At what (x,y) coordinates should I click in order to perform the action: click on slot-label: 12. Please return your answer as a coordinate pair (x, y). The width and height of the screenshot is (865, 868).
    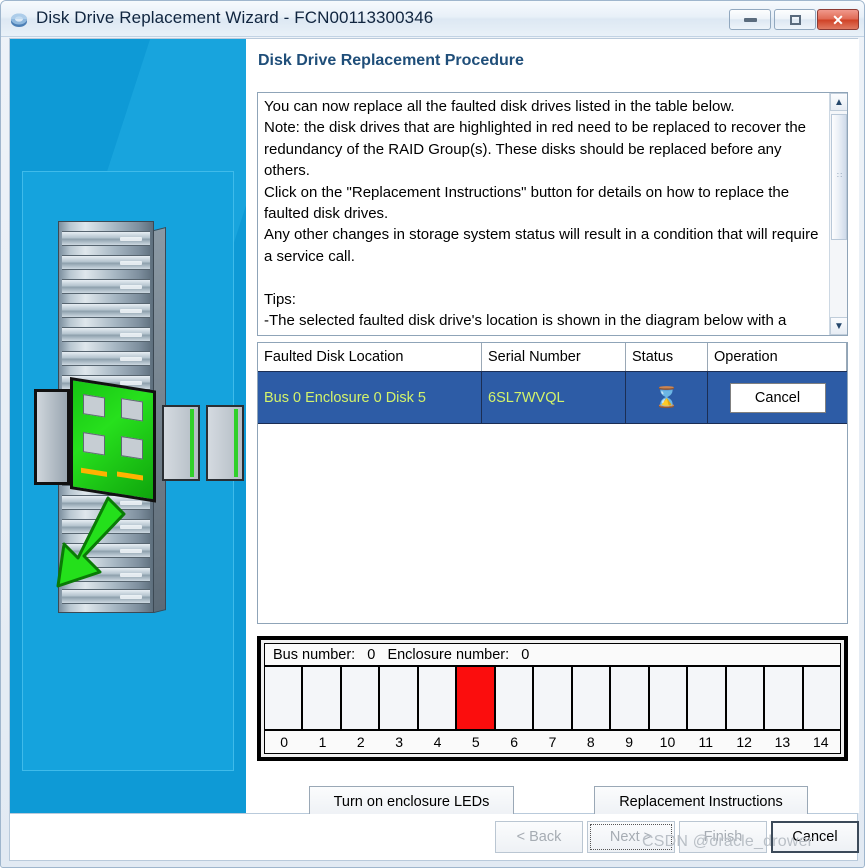
    Looking at the image, I should click on (744, 742).